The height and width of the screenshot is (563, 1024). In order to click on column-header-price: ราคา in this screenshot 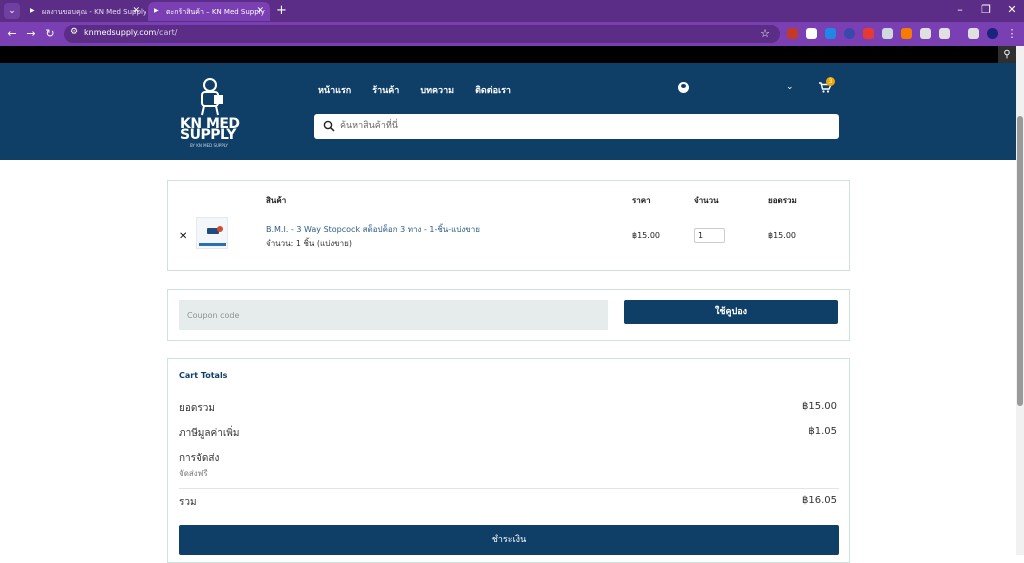, I will do `click(641, 200)`.